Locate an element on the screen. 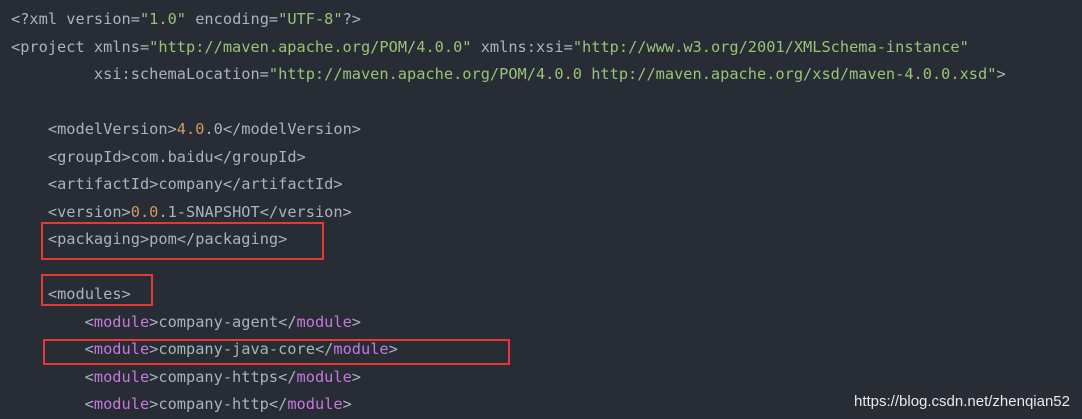 Image resolution: width=1082 pixels, height=419 pixels. code-line: <module>company-https</module> is located at coordinates (508, 378).